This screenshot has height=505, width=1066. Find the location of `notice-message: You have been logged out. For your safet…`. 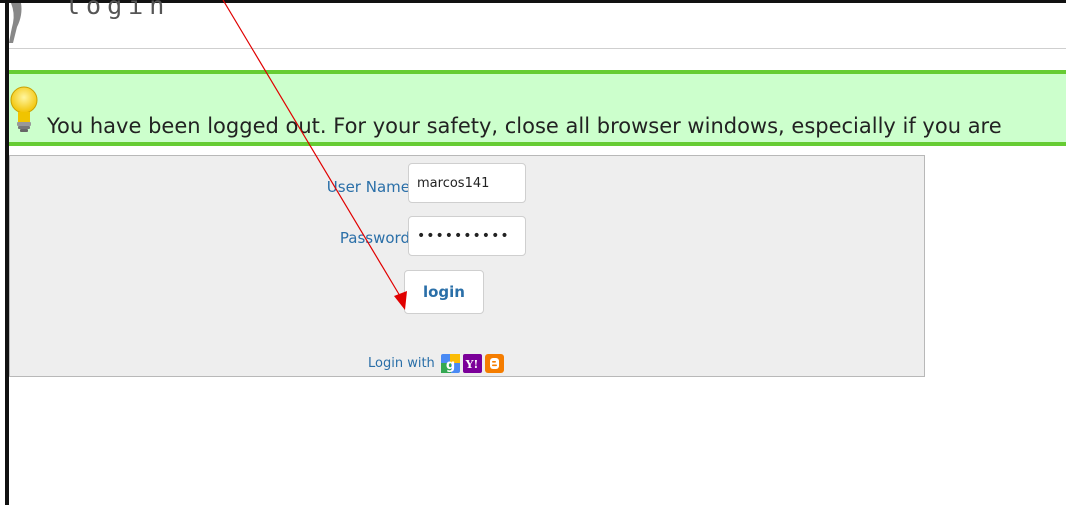

notice-message: You have been logged out. For your safet… is located at coordinates (524, 126).